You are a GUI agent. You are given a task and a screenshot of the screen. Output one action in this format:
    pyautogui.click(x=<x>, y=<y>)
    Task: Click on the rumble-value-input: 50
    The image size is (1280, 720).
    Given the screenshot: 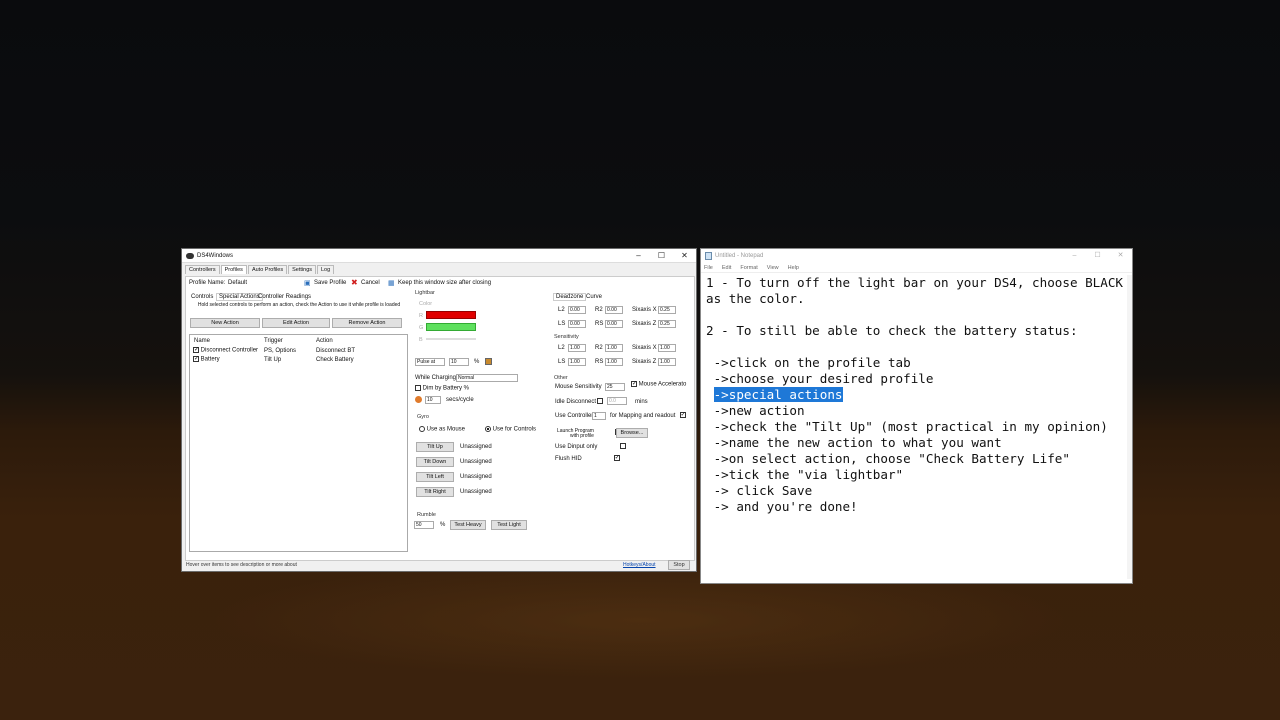 What is the action you would take?
    pyautogui.click(x=424, y=525)
    